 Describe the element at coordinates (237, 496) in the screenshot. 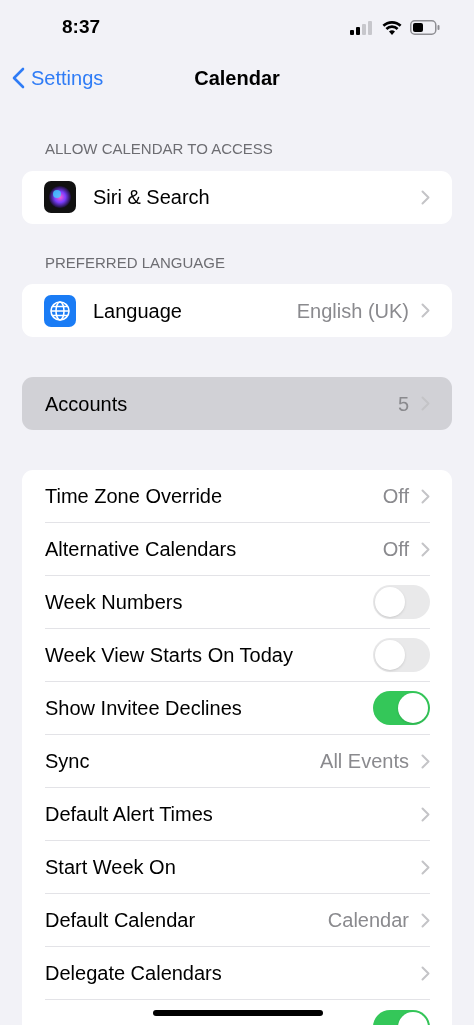

I see `settings-row: Time Zone Override Off` at that location.